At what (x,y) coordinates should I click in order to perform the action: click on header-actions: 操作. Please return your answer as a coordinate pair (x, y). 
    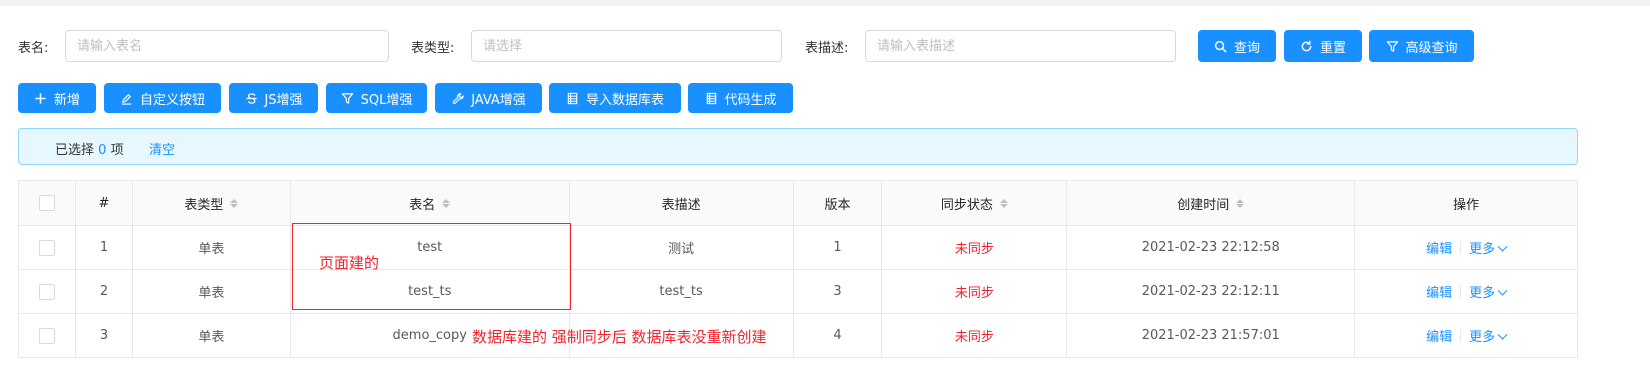
    Looking at the image, I should click on (1467, 203).